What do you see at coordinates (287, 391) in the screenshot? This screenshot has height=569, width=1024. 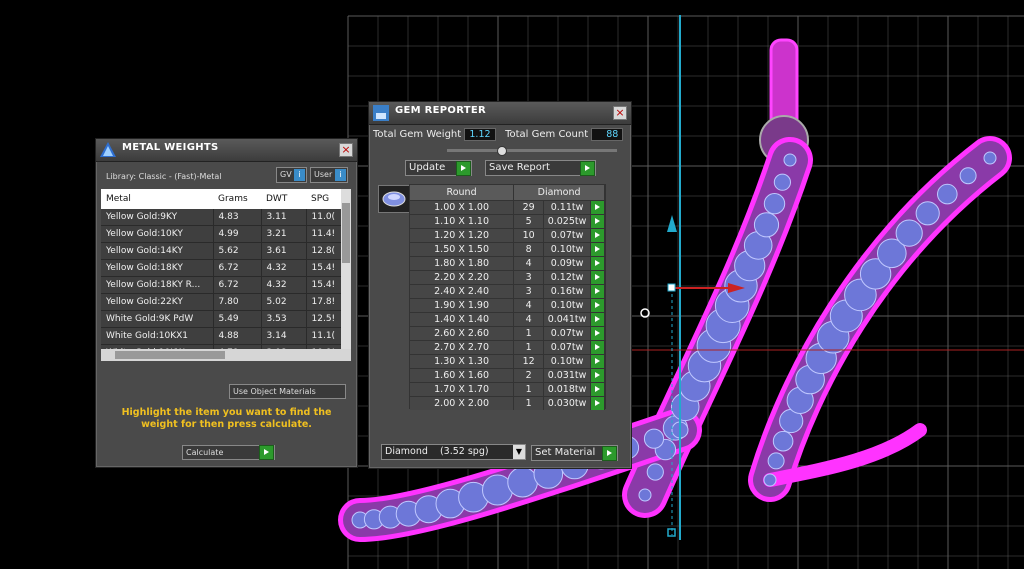 I see `use-object-materials-button: Use Object Materials` at bounding box center [287, 391].